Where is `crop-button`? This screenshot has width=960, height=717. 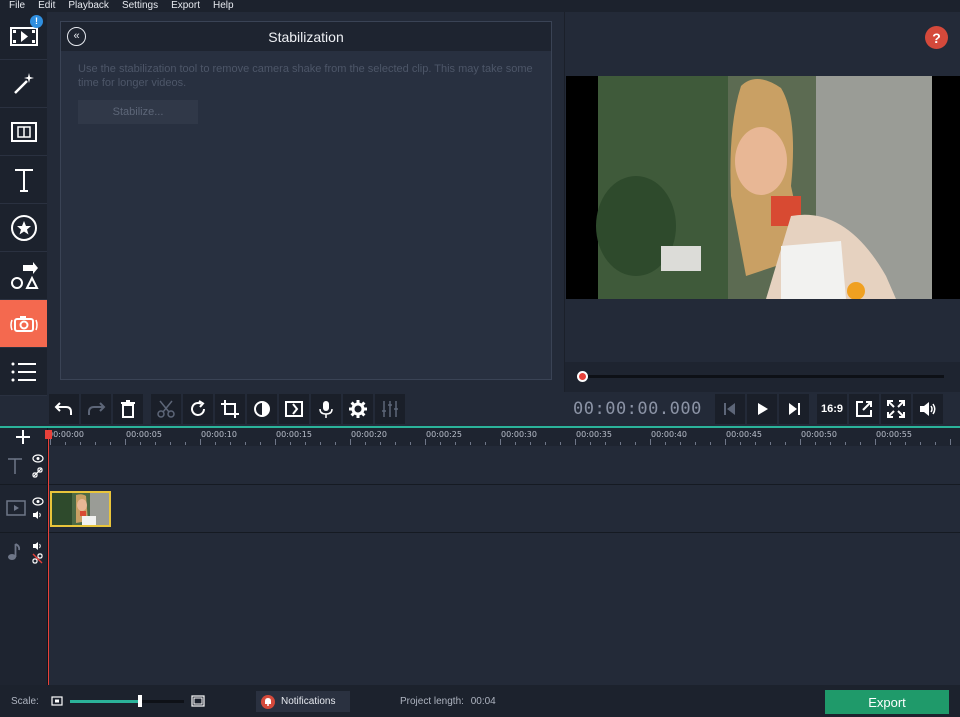 crop-button is located at coordinates (230, 409).